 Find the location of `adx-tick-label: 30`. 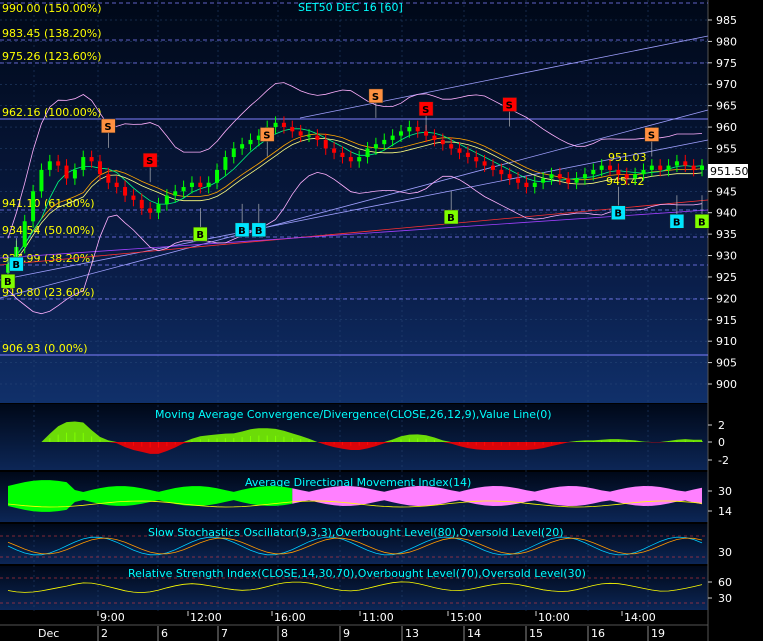

adx-tick-label: 30 is located at coordinates (725, 491).